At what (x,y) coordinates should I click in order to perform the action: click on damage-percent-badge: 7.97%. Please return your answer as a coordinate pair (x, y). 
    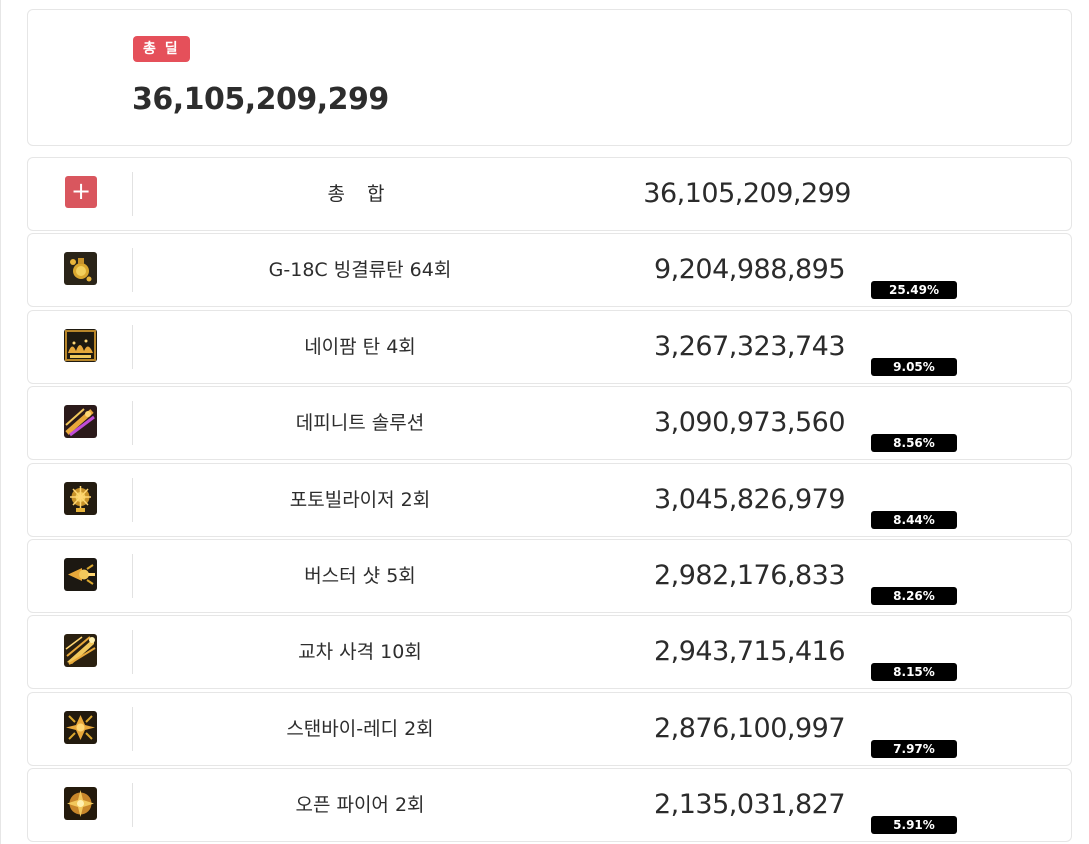
    Looking at the image, I should click on (914, 749).